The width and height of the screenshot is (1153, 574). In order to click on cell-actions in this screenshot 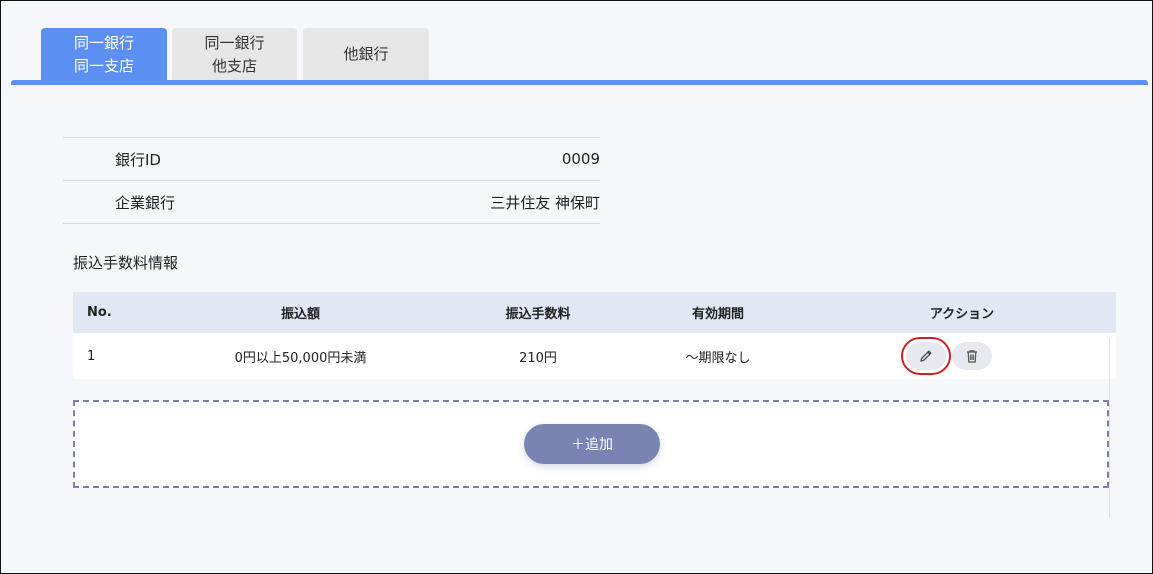, I will do `click(962, 356)`.